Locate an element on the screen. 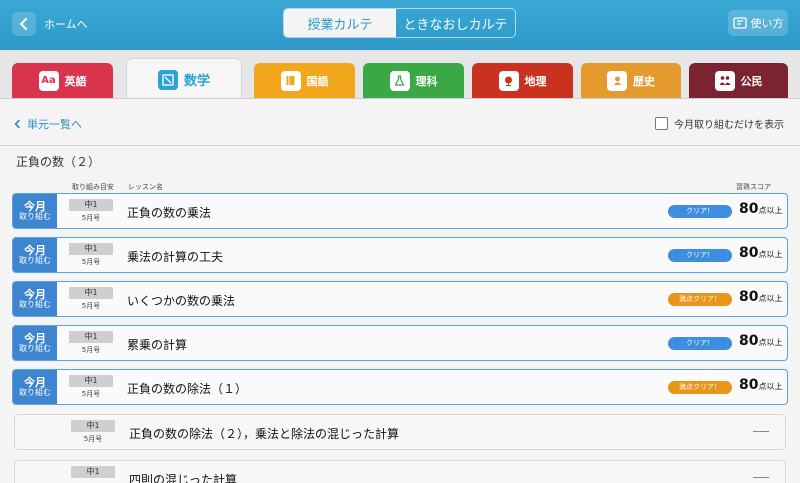  tab-history: 歴史 is located at coordinates (631, 80).